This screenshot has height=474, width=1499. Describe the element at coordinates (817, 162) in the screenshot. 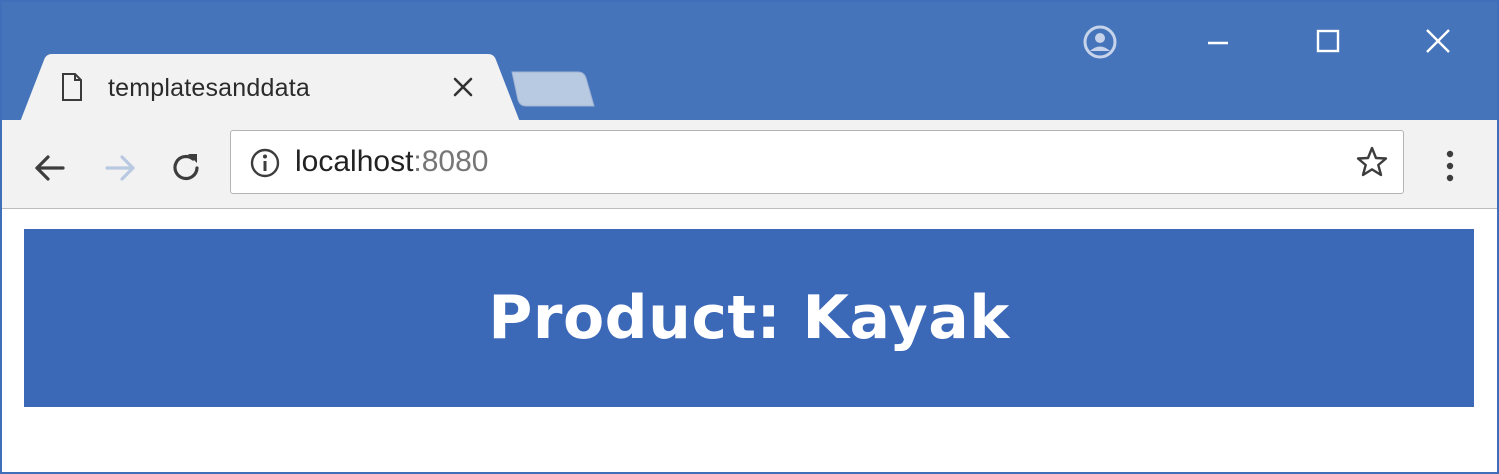

I see `address-bar: localhost:8080` at that location.